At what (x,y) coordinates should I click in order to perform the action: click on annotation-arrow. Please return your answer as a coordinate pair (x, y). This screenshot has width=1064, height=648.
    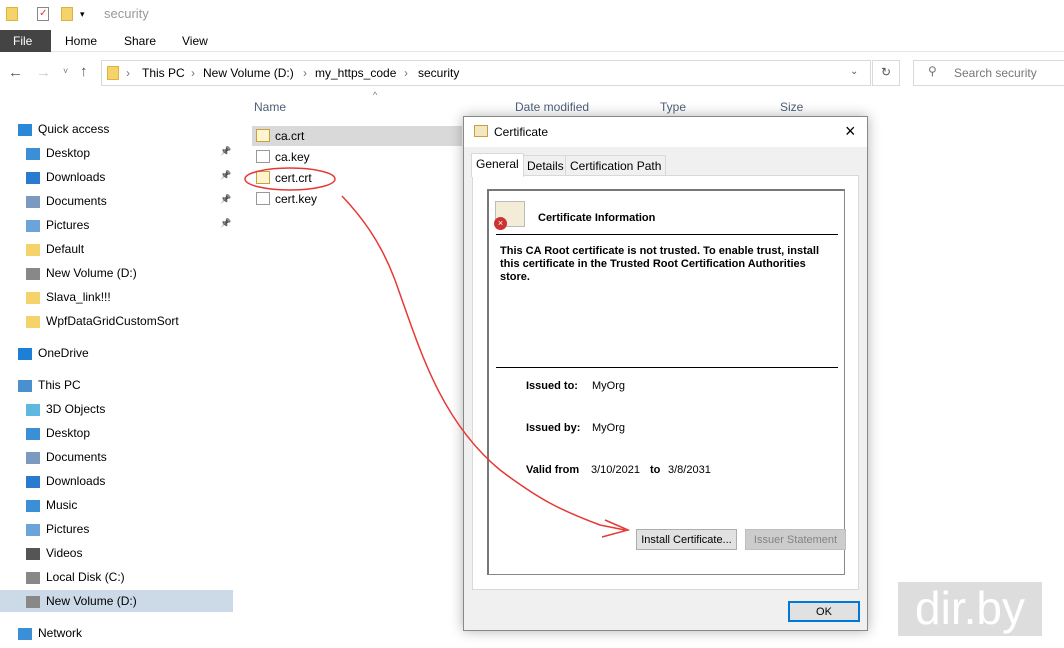
    Looking at the image, I should click on (483, 363).